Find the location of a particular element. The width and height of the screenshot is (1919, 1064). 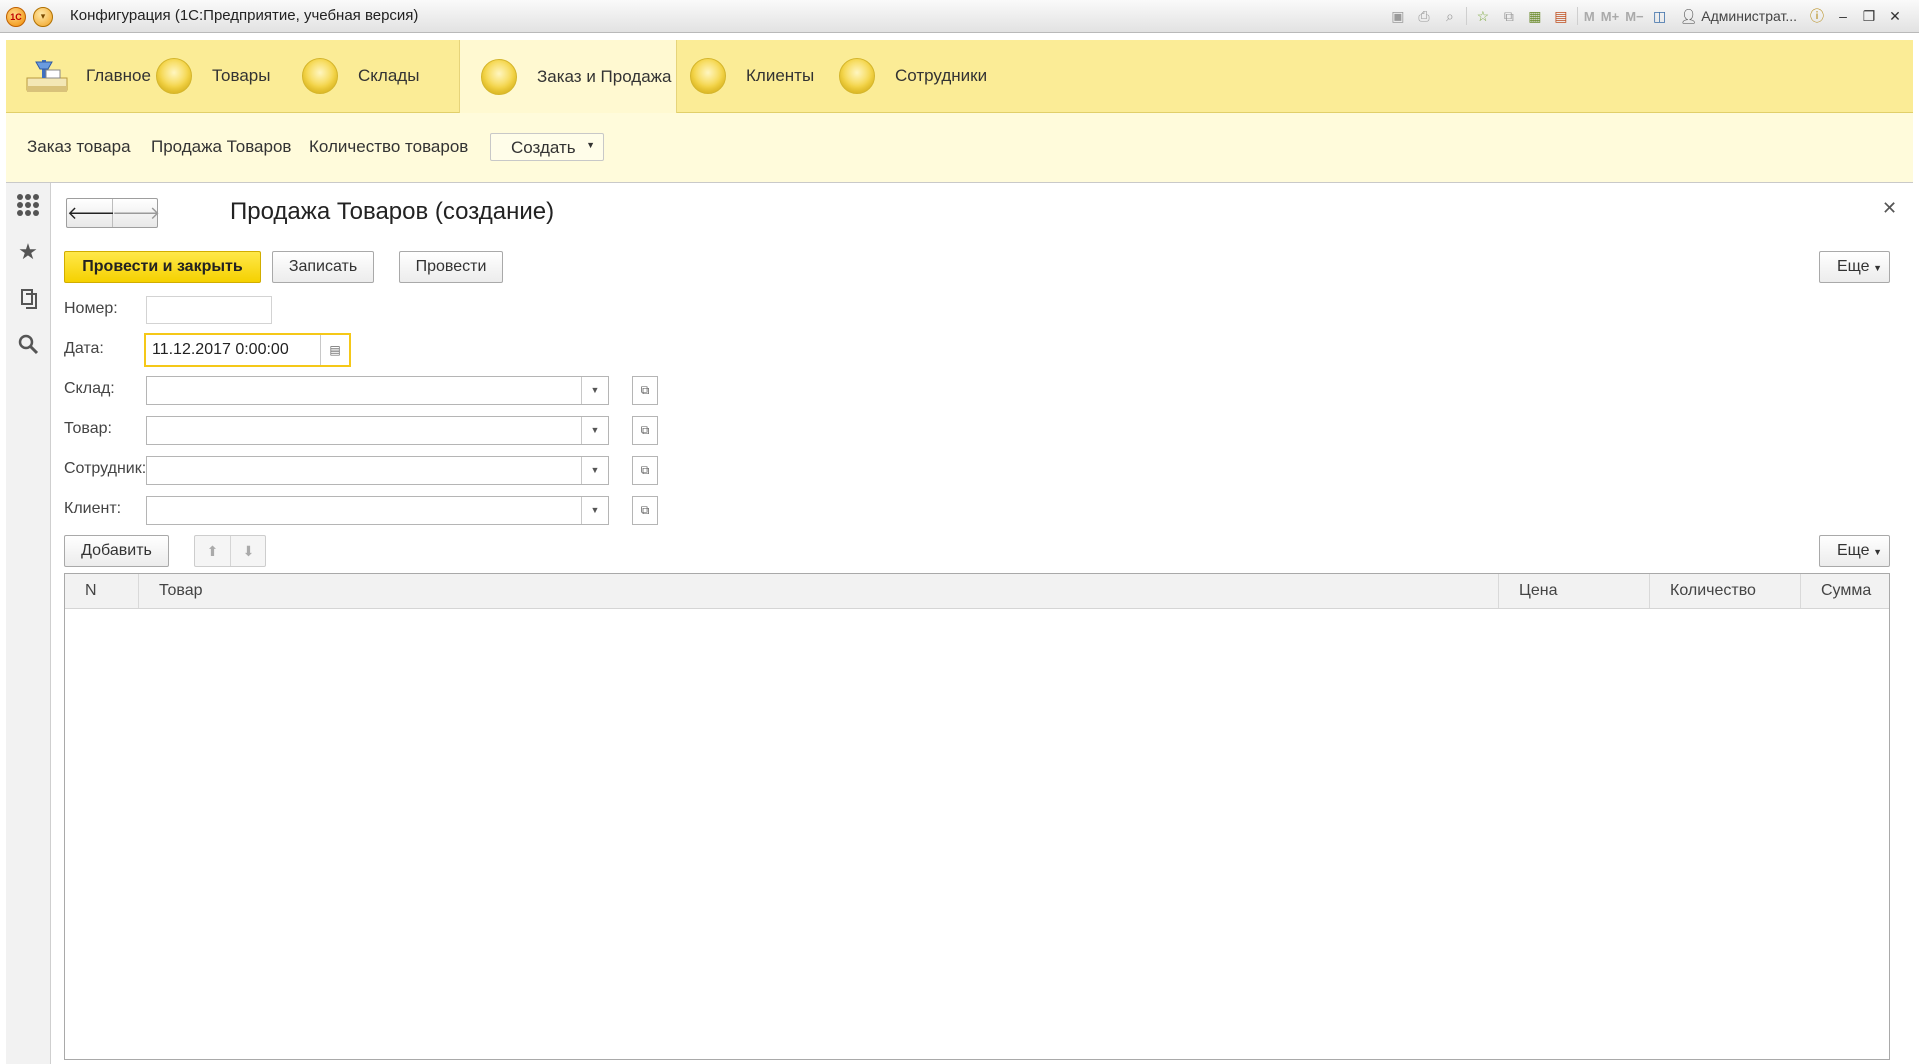

client-field: ▼ ⧉ is located at coordinates (403, 510).